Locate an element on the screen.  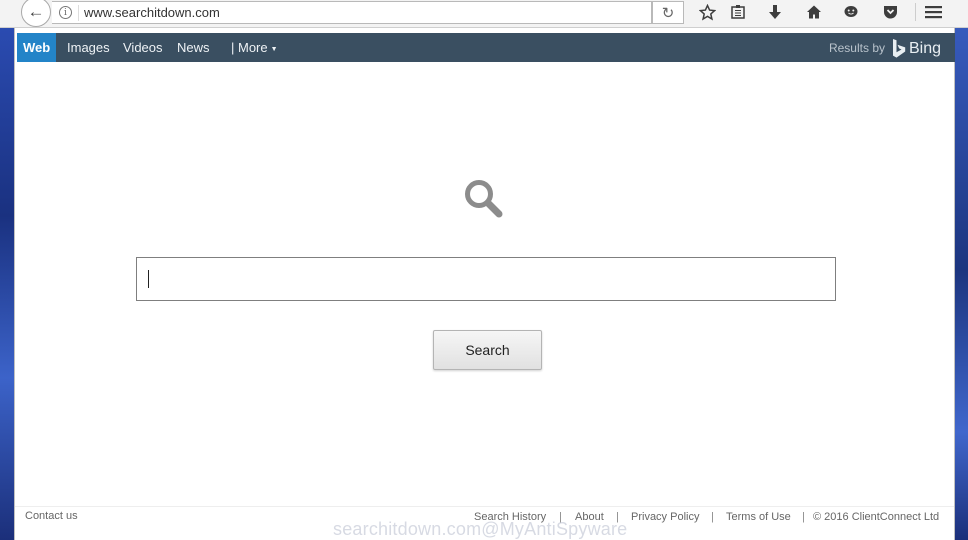
address-bar: i www.searchitdown.com is located at coordinates (352, 12).